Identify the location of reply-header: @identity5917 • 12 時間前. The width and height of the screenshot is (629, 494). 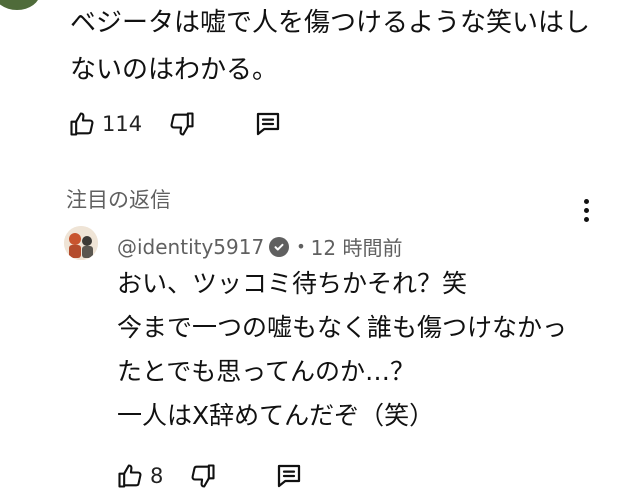
(259, 246).